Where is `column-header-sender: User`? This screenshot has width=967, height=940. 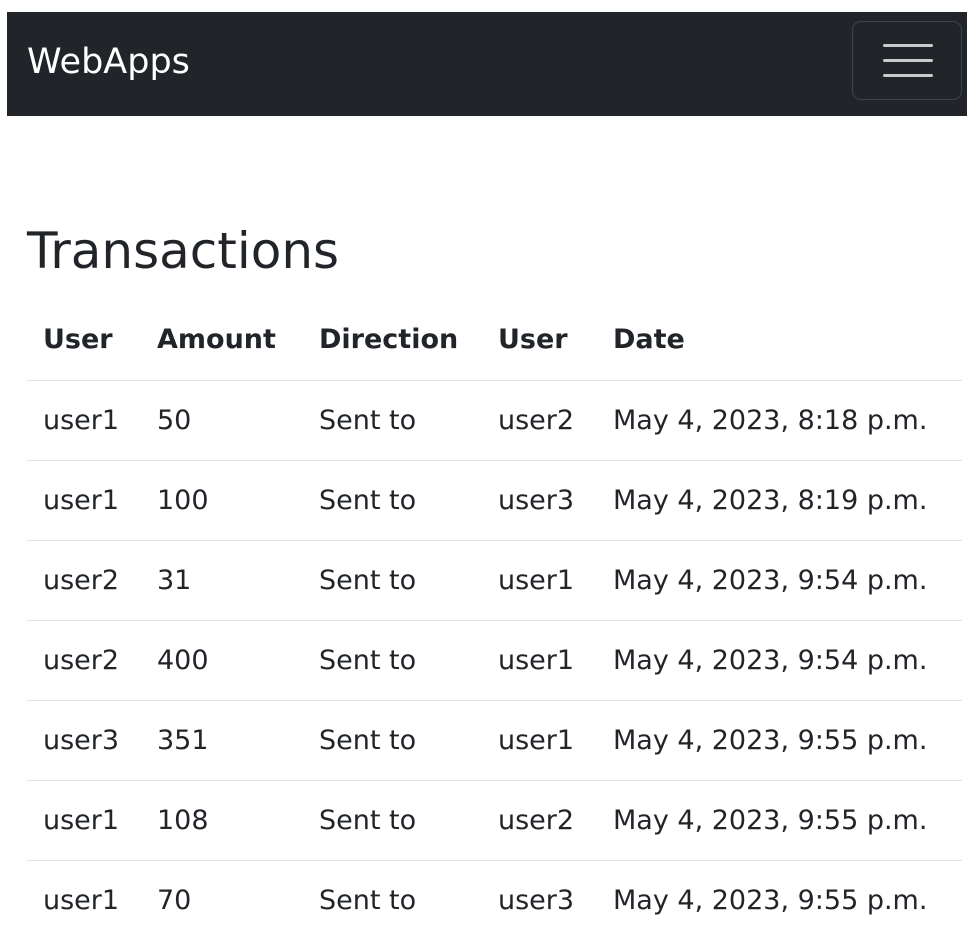
column-header-sender: User is located at coordinates (84, 340).